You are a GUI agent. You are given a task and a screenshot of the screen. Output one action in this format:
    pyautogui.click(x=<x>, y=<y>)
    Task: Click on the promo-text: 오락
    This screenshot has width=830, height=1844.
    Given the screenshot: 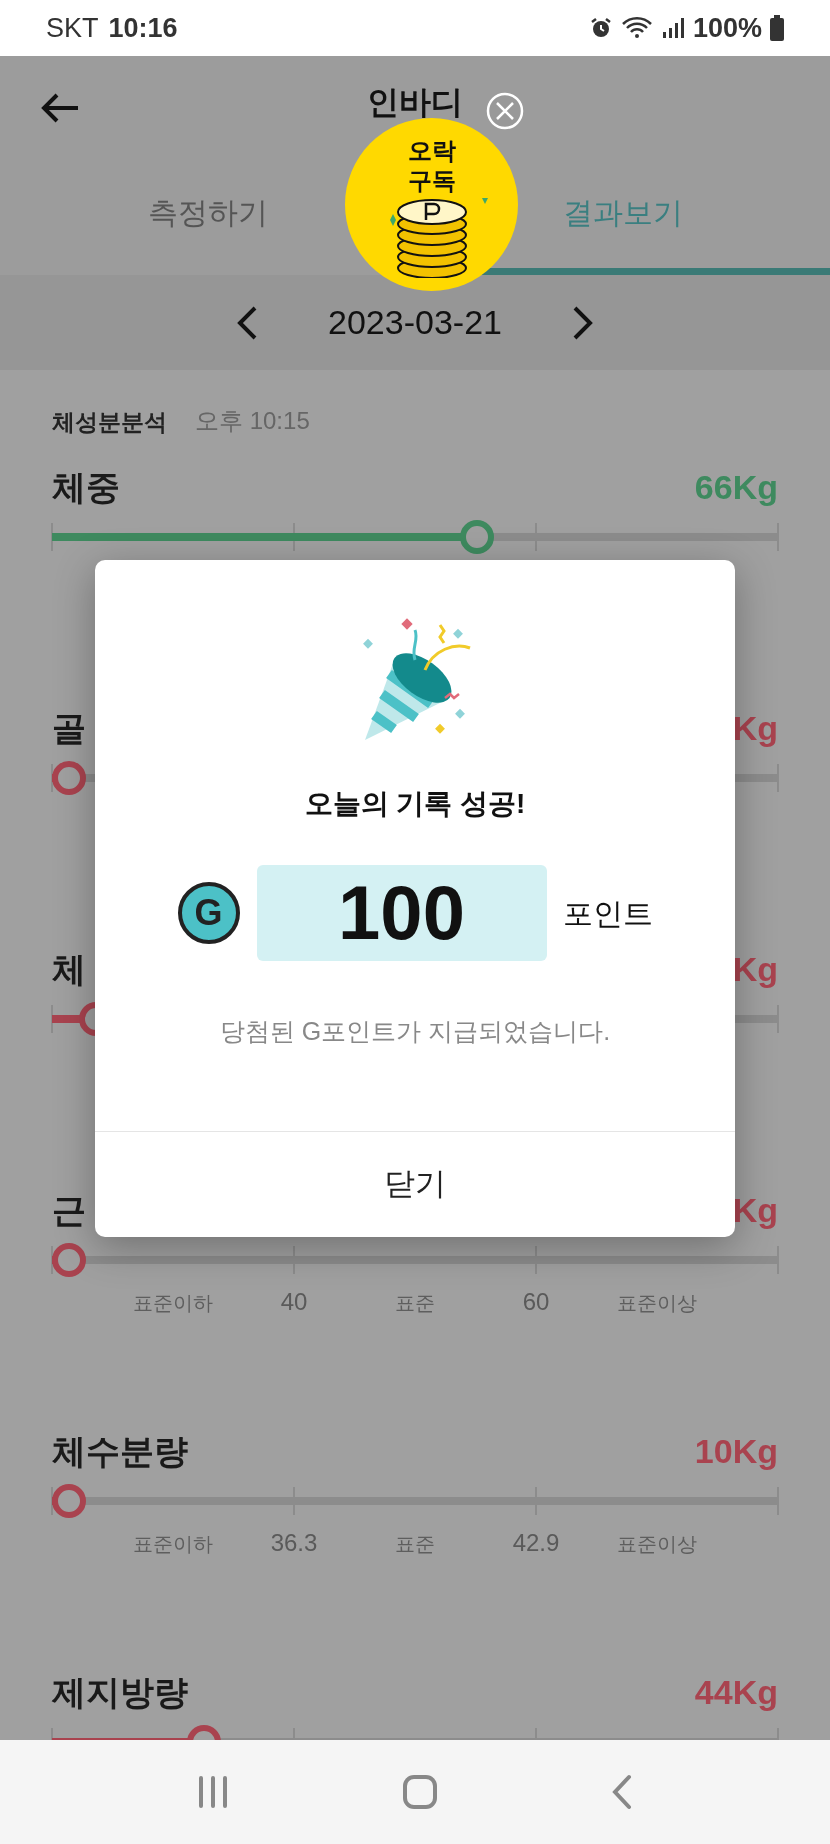 What is the action you would take?
    pyautogui.click(x=431, y=151)
    